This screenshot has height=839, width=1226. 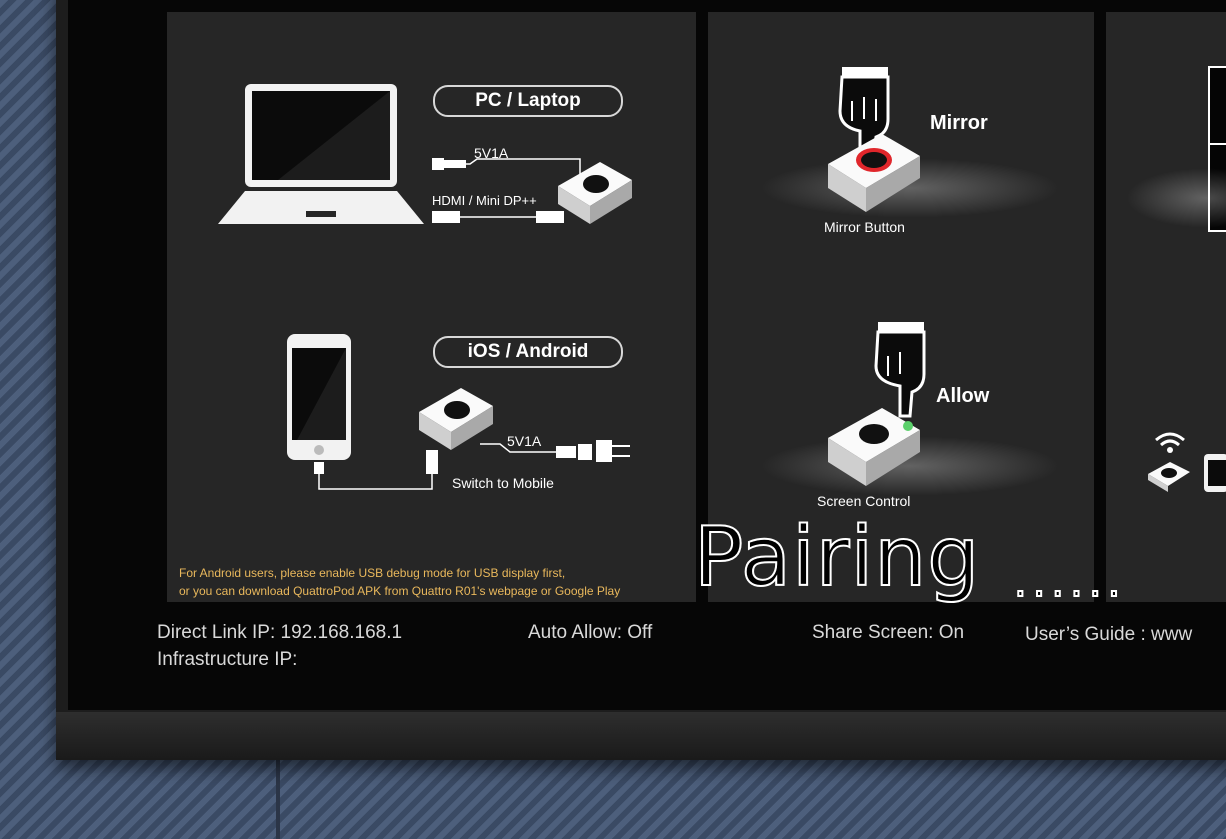 I want to click on tv-chin, so click(x=641, y=736).